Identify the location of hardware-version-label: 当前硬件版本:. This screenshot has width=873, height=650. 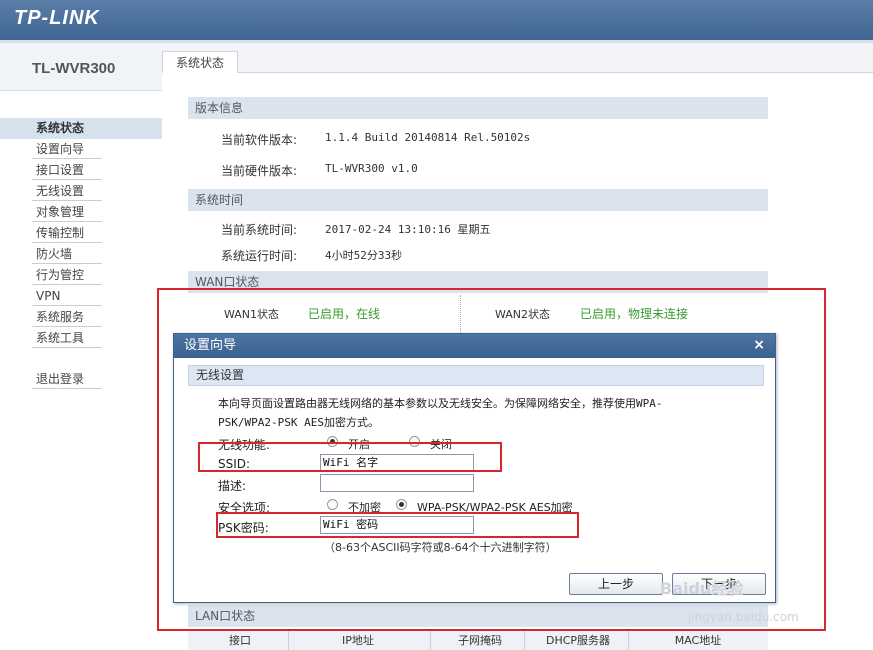
(259, 171).